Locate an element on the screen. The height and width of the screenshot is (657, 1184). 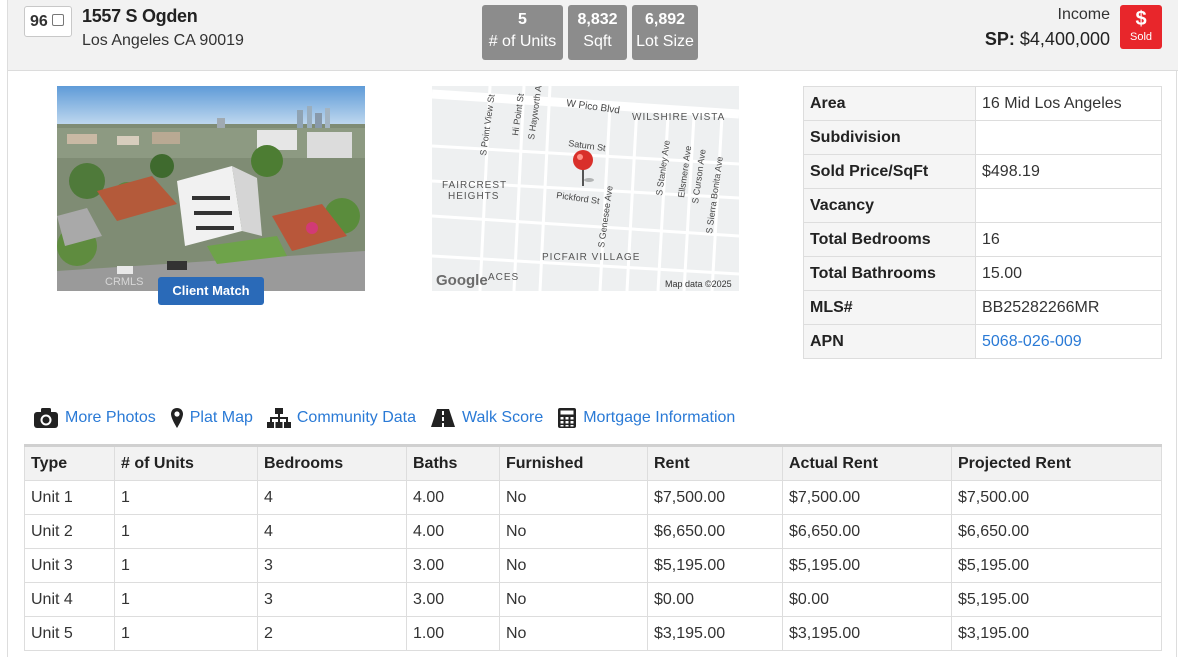
info-row: Total Bathrooms 15.00 is located at coordinates (982, 273).